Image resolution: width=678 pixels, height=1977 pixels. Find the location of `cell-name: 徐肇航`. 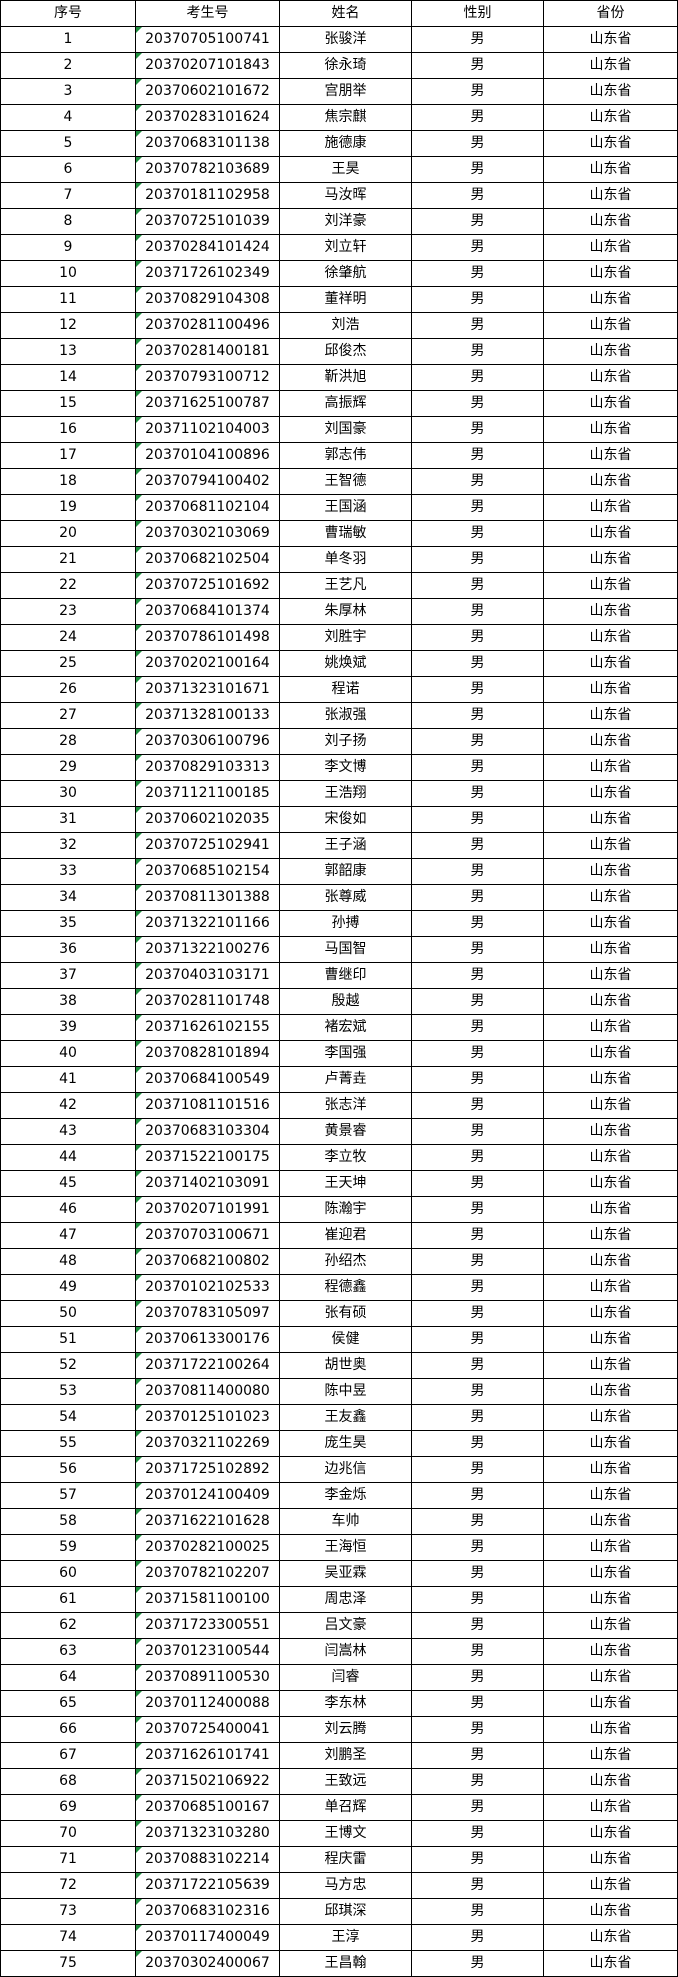

cell-name: 徐肇航 is located at coordinates (345, 273).